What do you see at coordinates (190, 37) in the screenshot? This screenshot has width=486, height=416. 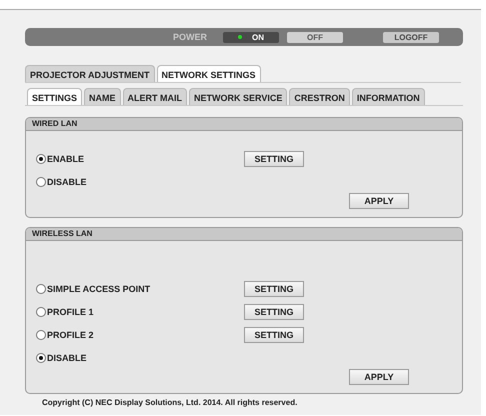 I see `power-label: POWER` at bounding box center [190, 37].